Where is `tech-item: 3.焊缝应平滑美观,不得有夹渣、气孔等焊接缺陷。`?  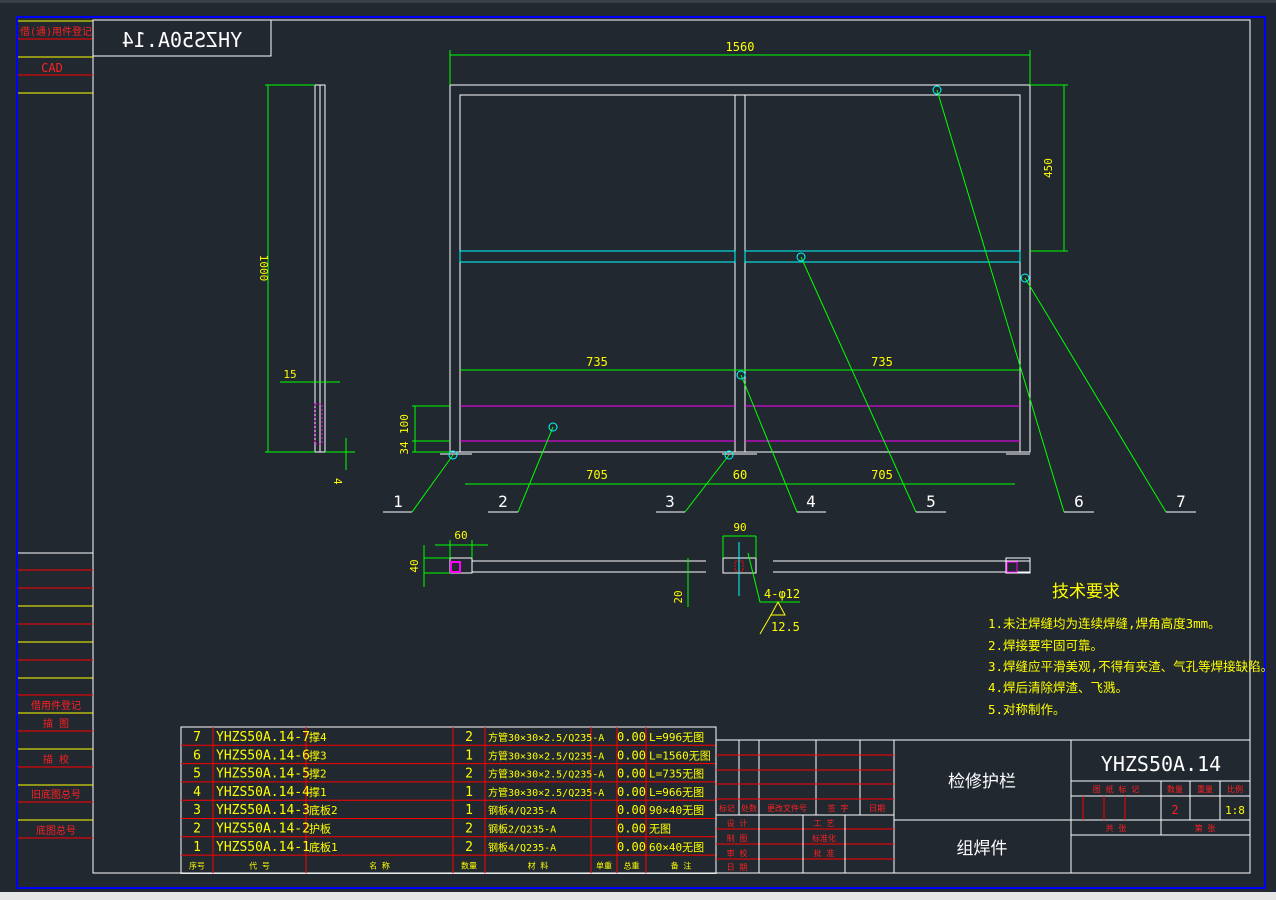 tech-item: 3.焊缝应平滑美观,不得有夹渣、气孔等焊接缺陷。 is located at coordinates (1130, 666).